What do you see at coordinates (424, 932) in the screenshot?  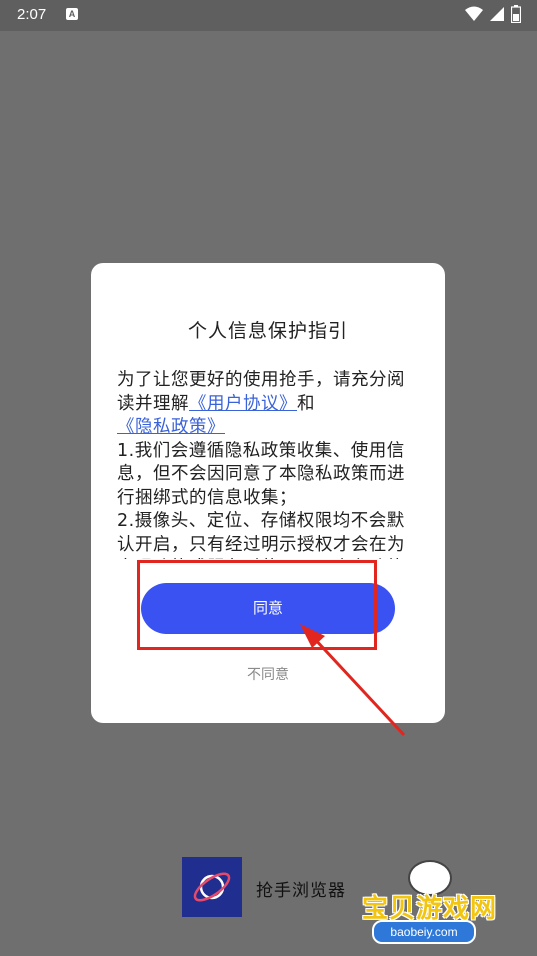 I see `watermark-url: baobeiy.com` at bounding box center [424, 932].